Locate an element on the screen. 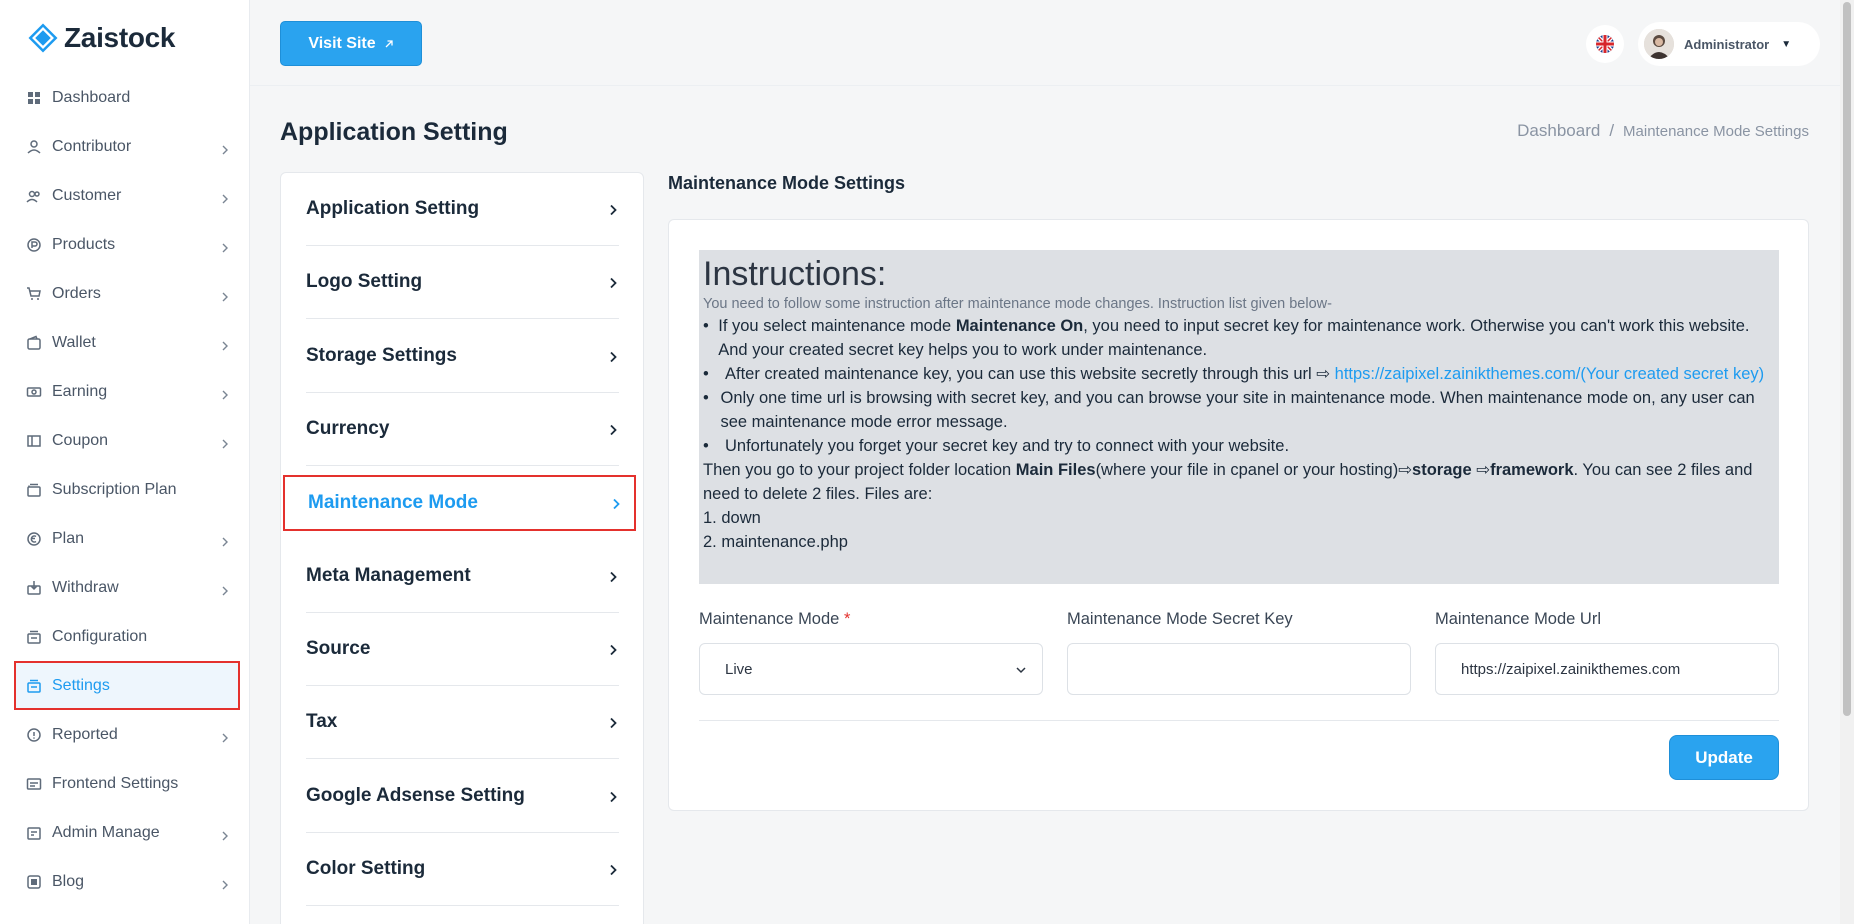  external-arrow-icon is located at coordinates (389, 43).